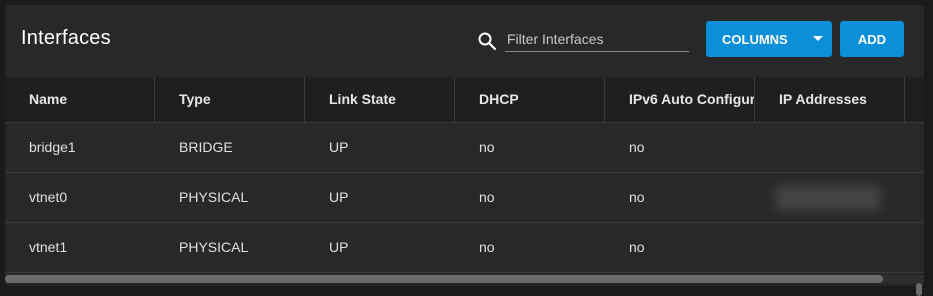  What do you see at coordinates (444, 279) in the screenshot?
I see `horizontal-scrollbar-thumb` at bounding box center [444, 279].